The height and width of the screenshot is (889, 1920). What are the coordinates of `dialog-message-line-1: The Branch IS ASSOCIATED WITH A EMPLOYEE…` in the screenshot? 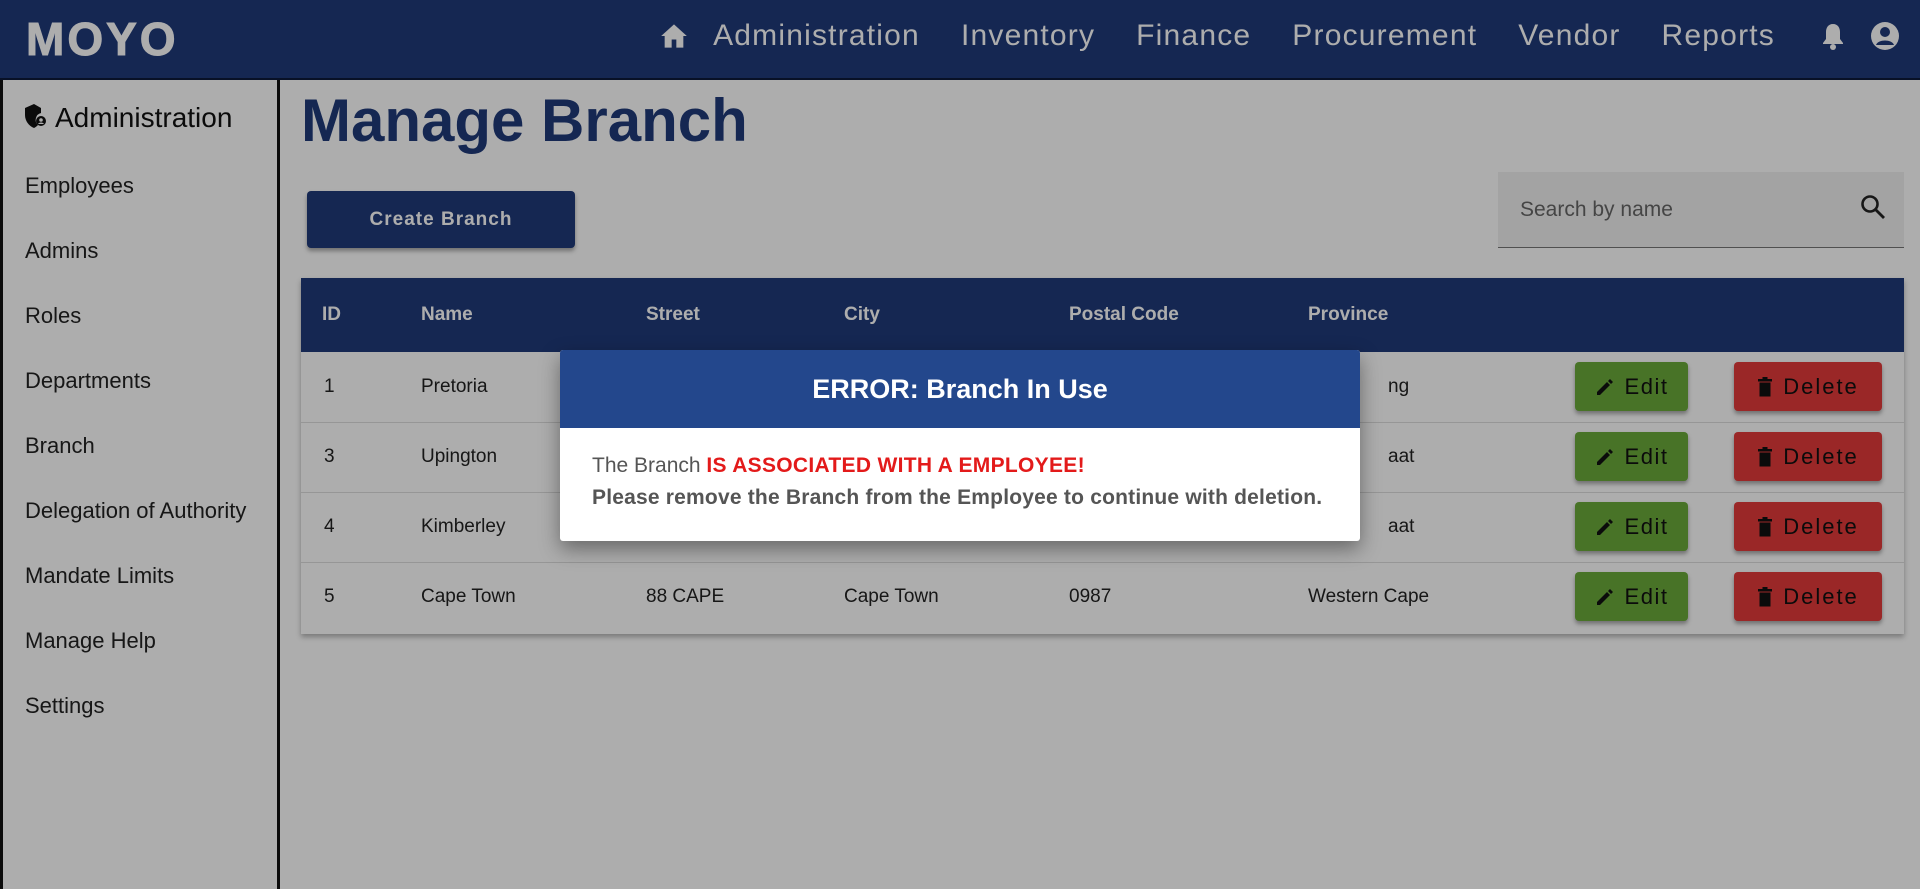 It's located at (960, 466).